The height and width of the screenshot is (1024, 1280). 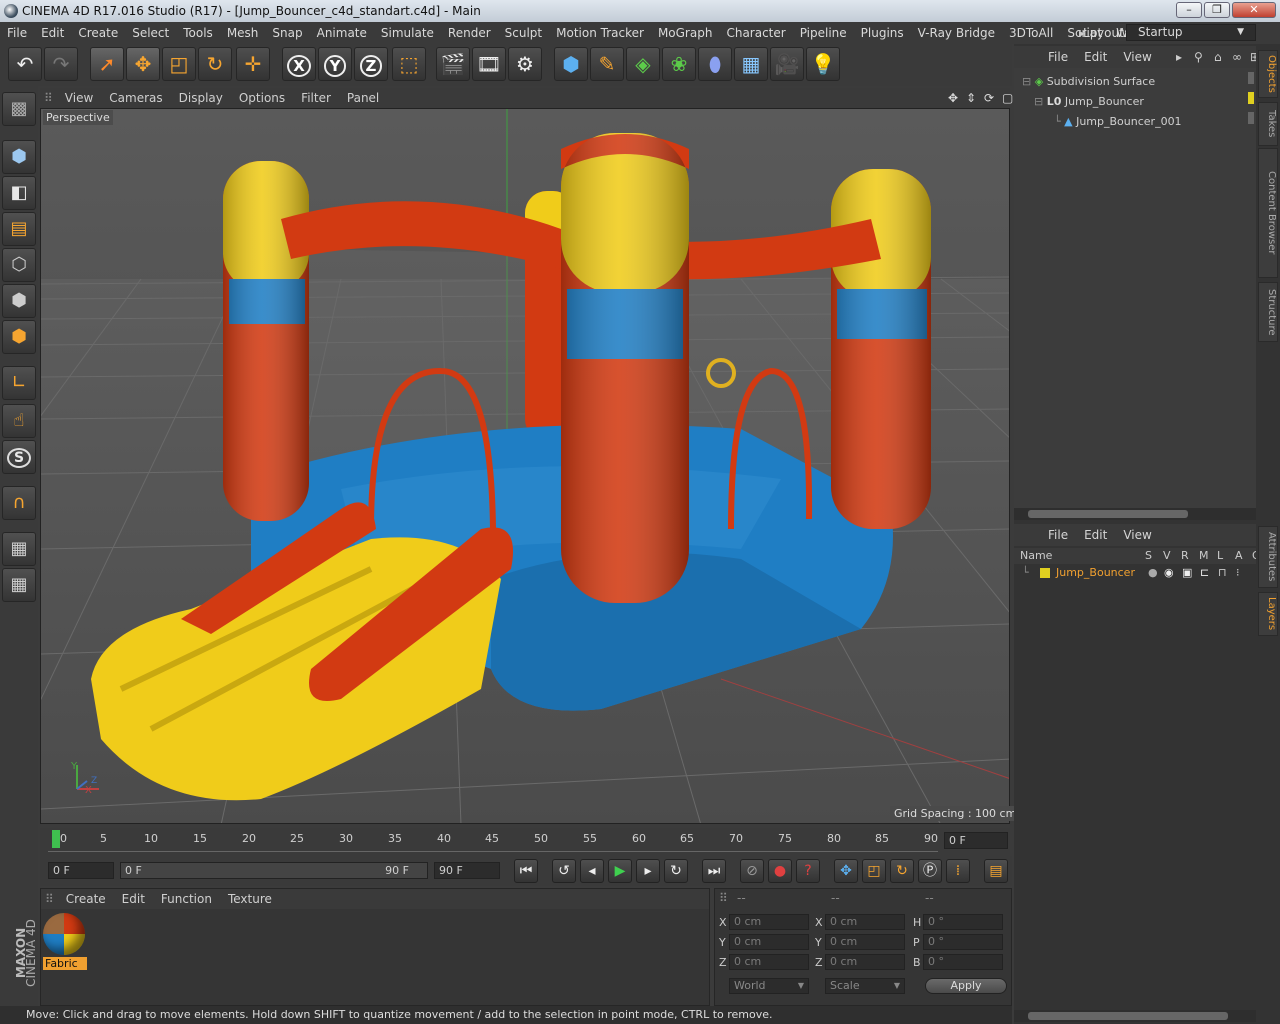 I want to click on viewport-menu-filter: Filter, so click(x=316, y=98).